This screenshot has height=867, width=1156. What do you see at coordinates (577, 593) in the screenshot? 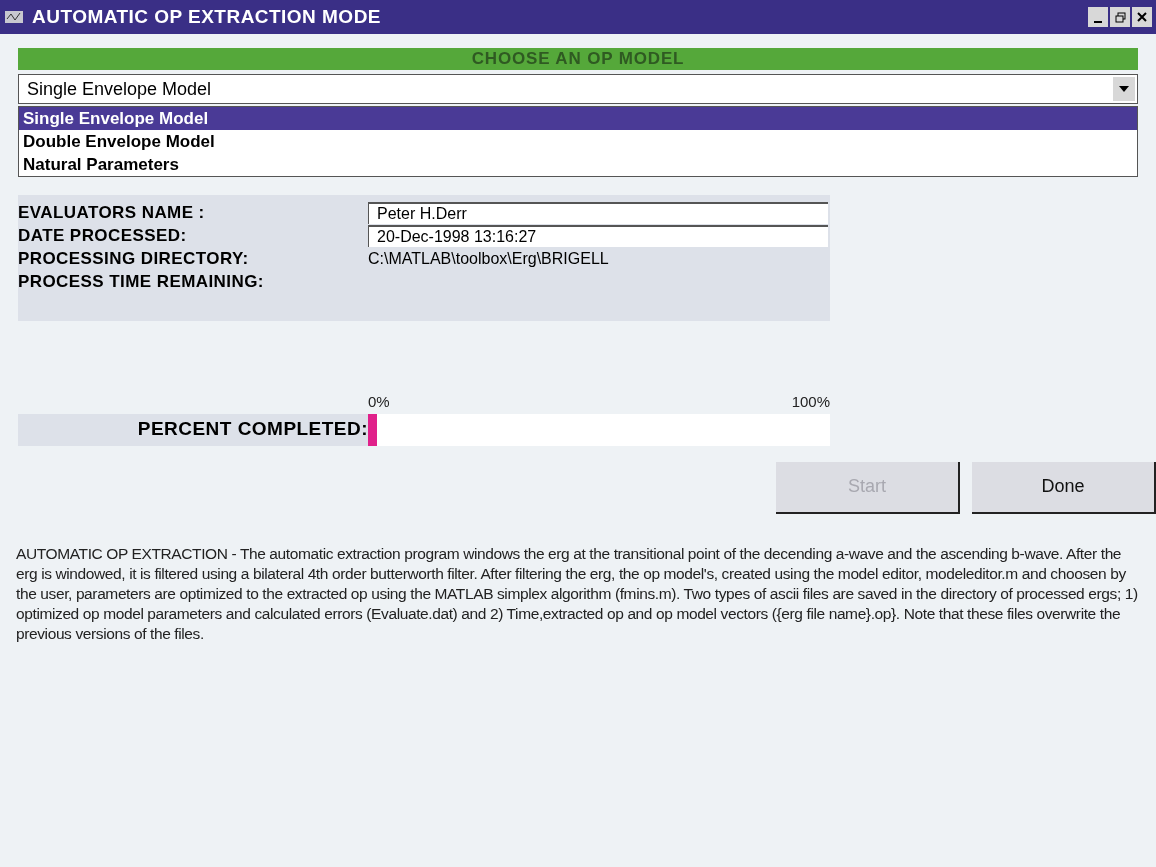
I see `description-text: AUTOMATIC OP EXTRACTION - The automatic extraction program windows the erg at the transitional point of the decending a-wave and the ascending b-wave. After the erg is windowed, it is filtered using a bilateral 4th order butterworth filter. After filtering the erg, the op model's, created using the model editor, modeleditor.m and choosen by the user, parameters are optimized to the extracted op using the MATLAB simplex algorithm (fmins.m). Two types of ascii files are saved in the directory of processed ergs; 1) optimized op model parameters and calculated errors (Evaluate.dat) and 2) Time,extracted op and op model vectors ({erg file name}.op}. Note that these files overwrite the previous versions of the files.` at bounding box center [577, 593].